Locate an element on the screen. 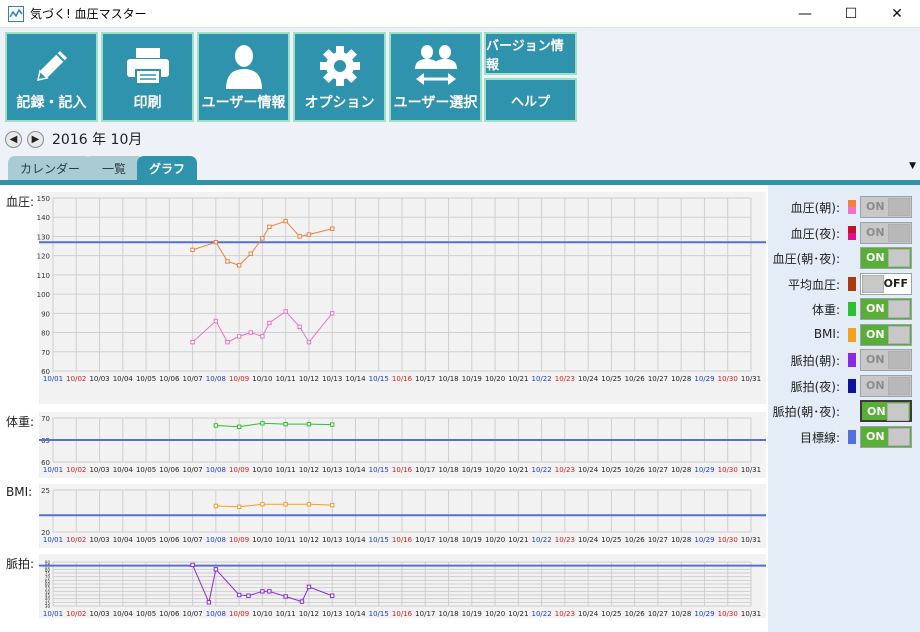 This screenshot has height=632, width=920. user-select-button-label: ユーザー選択 is located at coordinates (435, 103).